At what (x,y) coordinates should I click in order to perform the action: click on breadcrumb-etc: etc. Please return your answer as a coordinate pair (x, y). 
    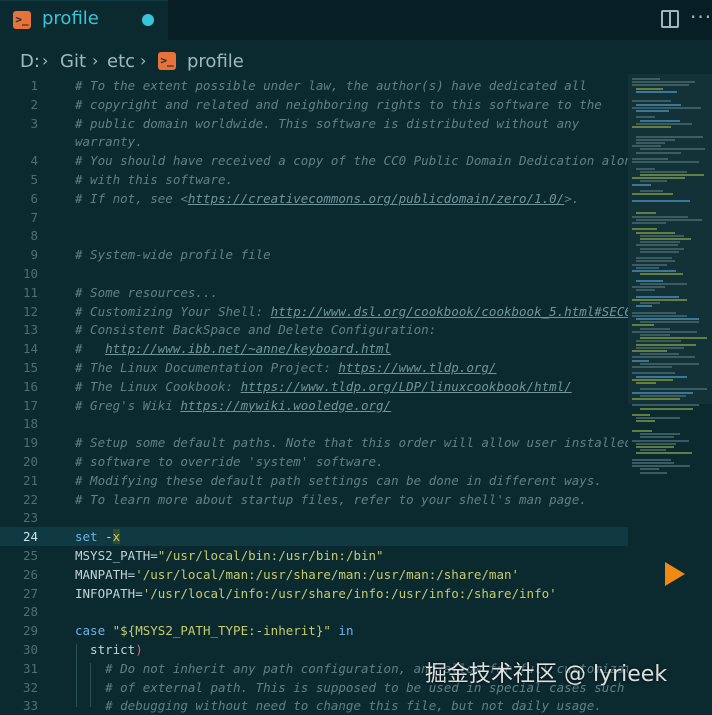
    Looking at the image, I should click on (121, 61).